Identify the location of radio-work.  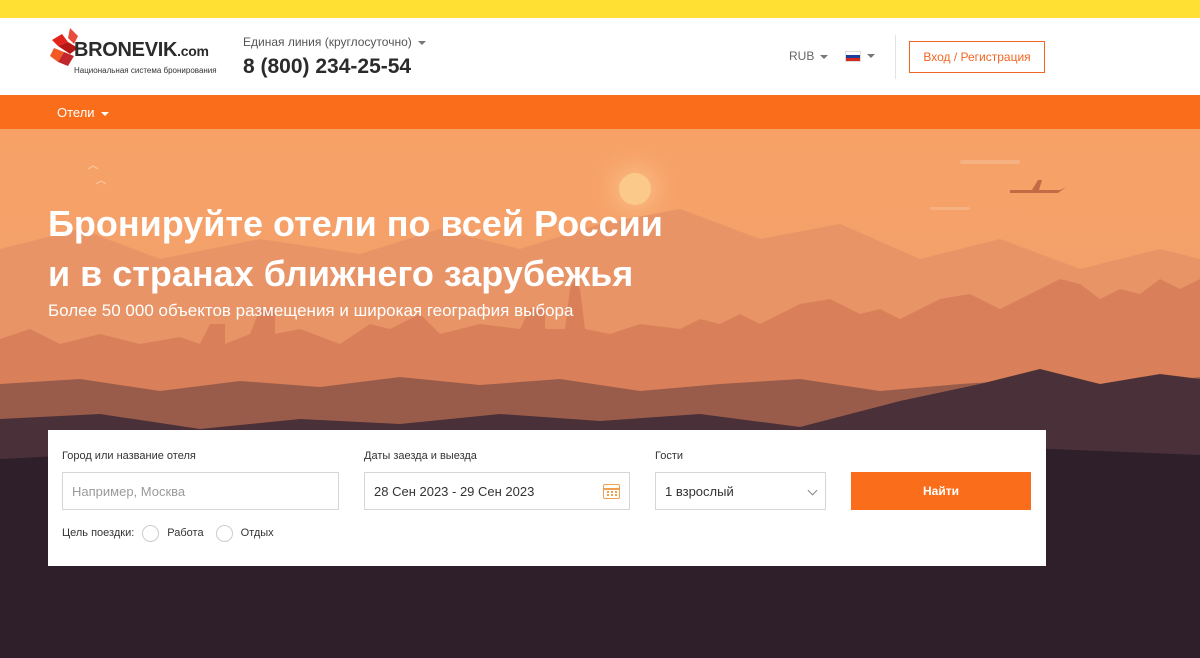
(151, 533).